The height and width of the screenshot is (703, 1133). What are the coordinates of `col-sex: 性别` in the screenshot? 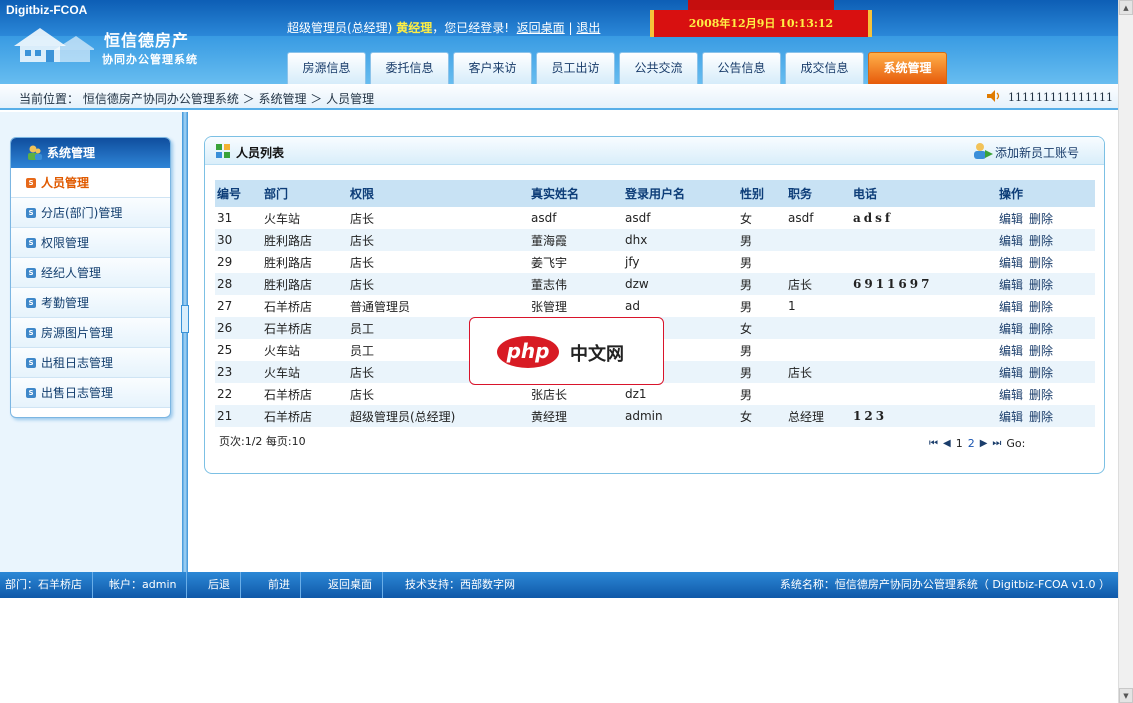 It's located at (762, 193).